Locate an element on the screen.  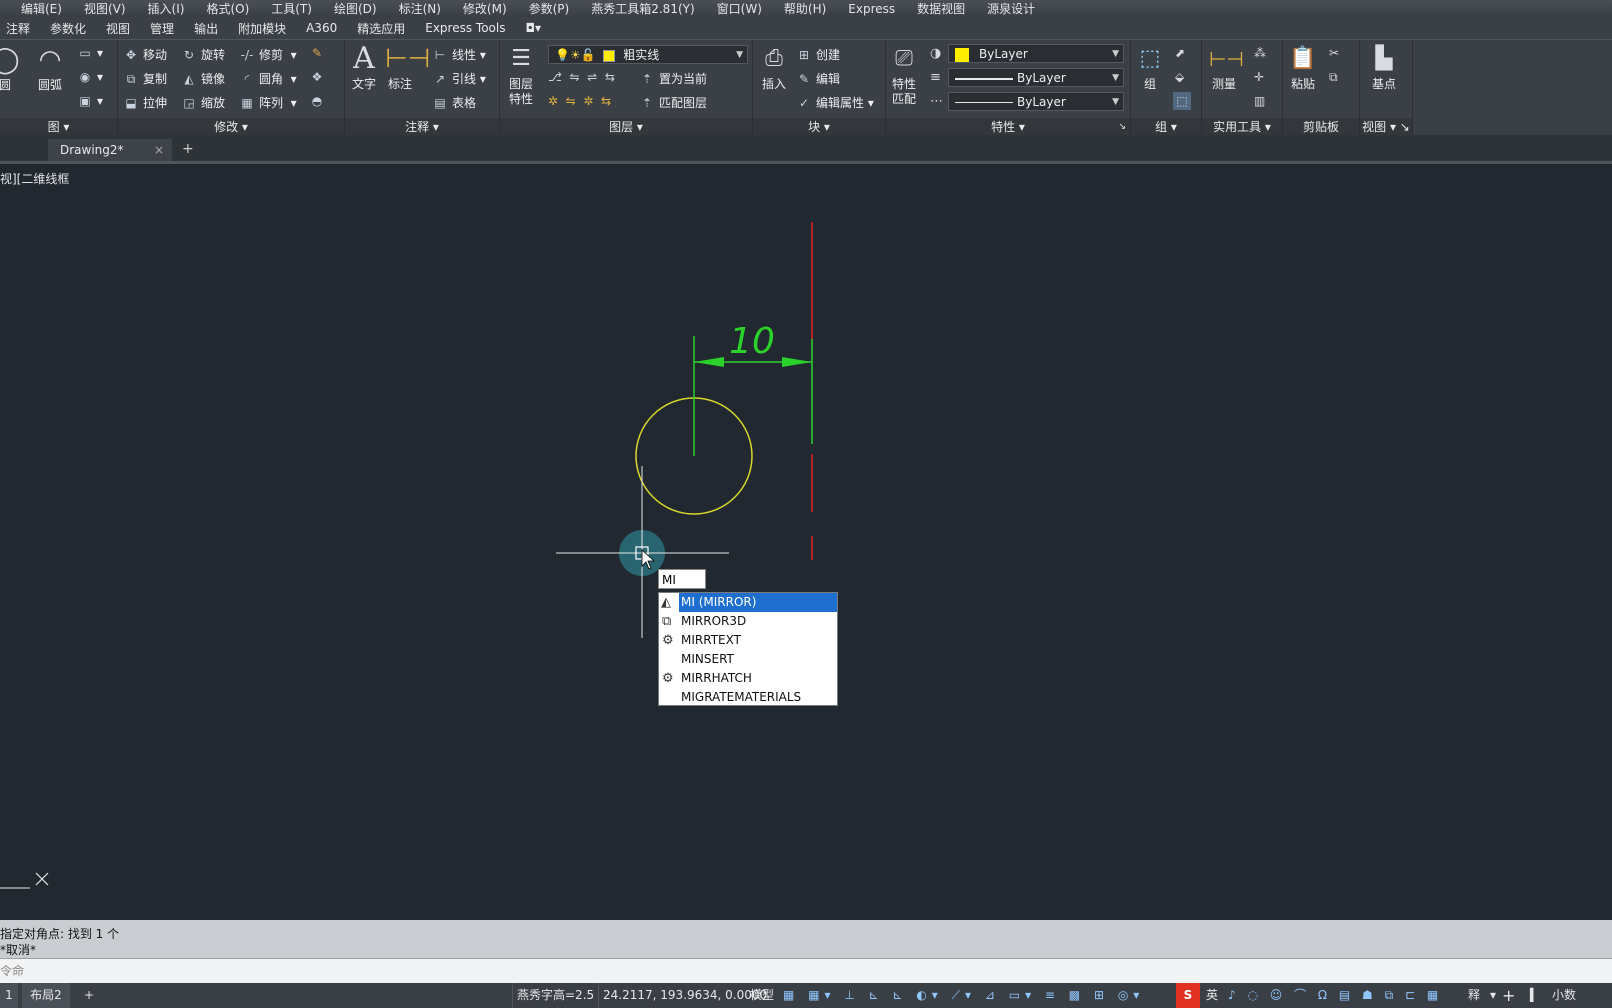
menu-edit: 编辑(E) is located at coordinates (41, 8).